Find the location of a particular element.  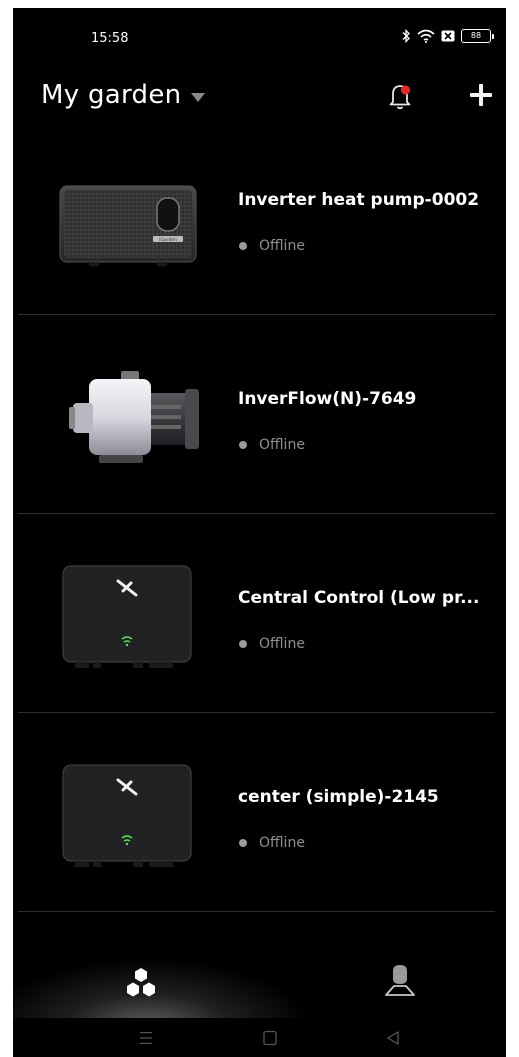

battery-level: 88 is located at coordinates (476, 36).